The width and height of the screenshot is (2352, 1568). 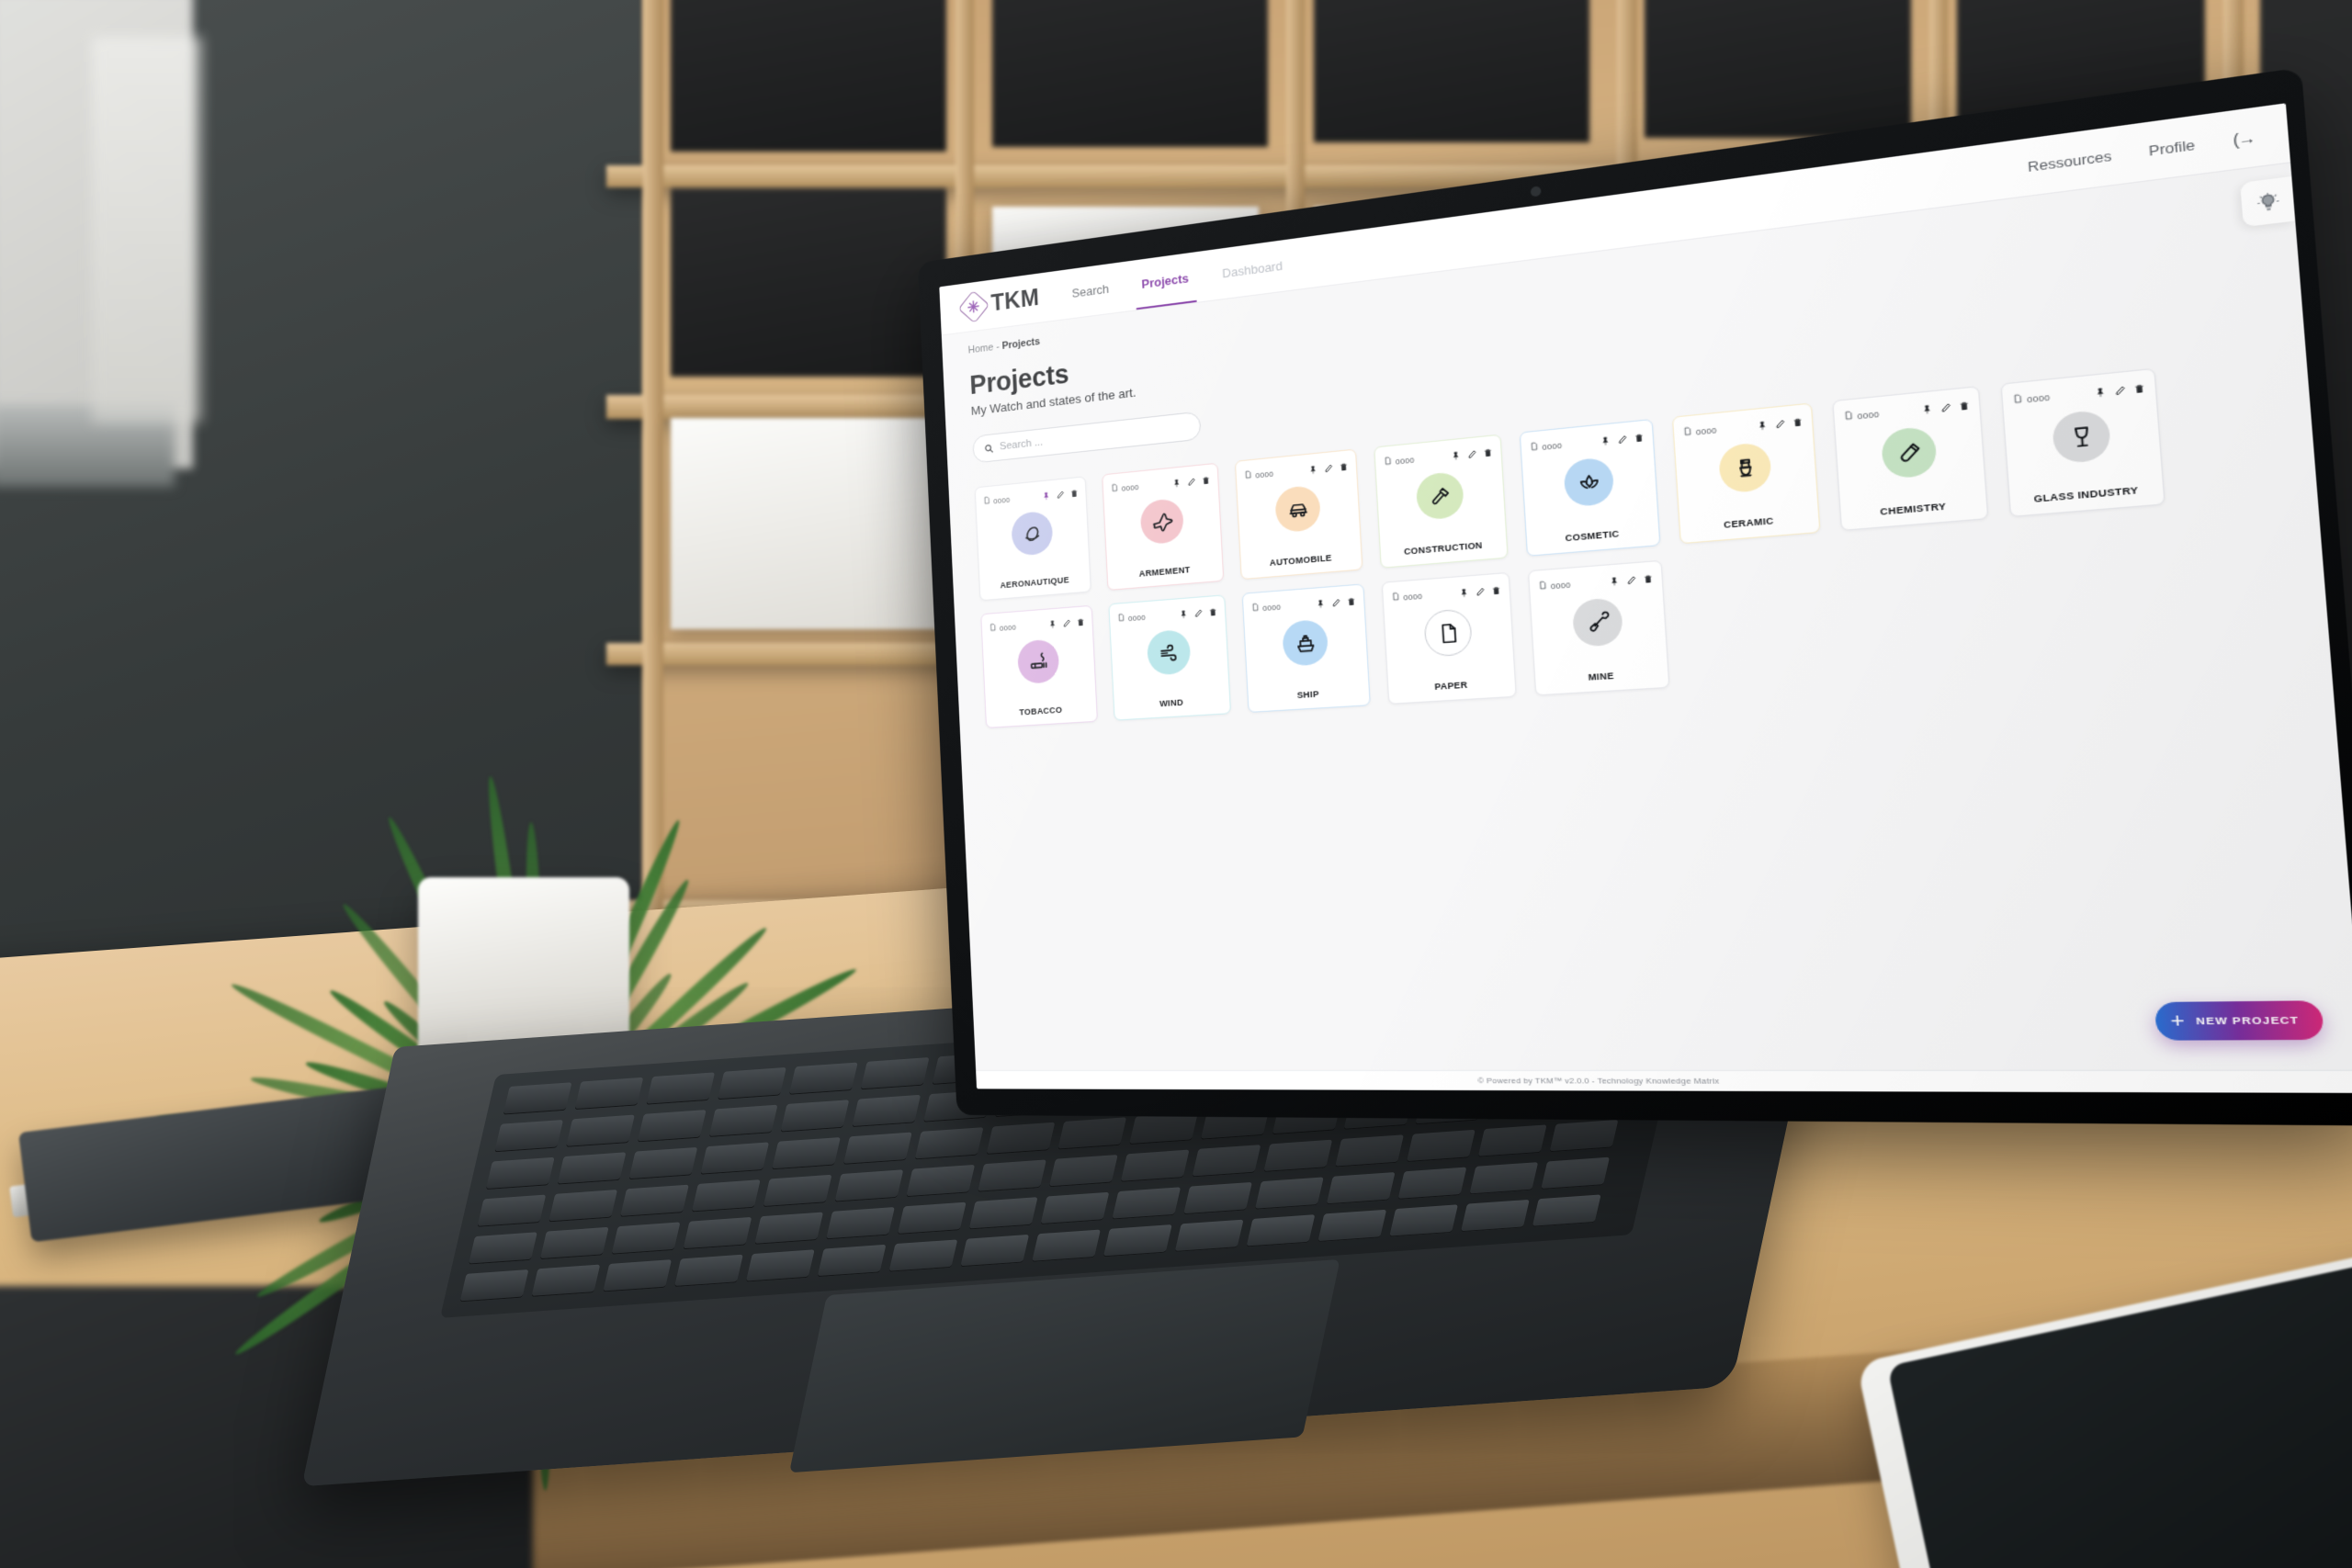 I want to click on car-icon, so click(x=1298, y=510).